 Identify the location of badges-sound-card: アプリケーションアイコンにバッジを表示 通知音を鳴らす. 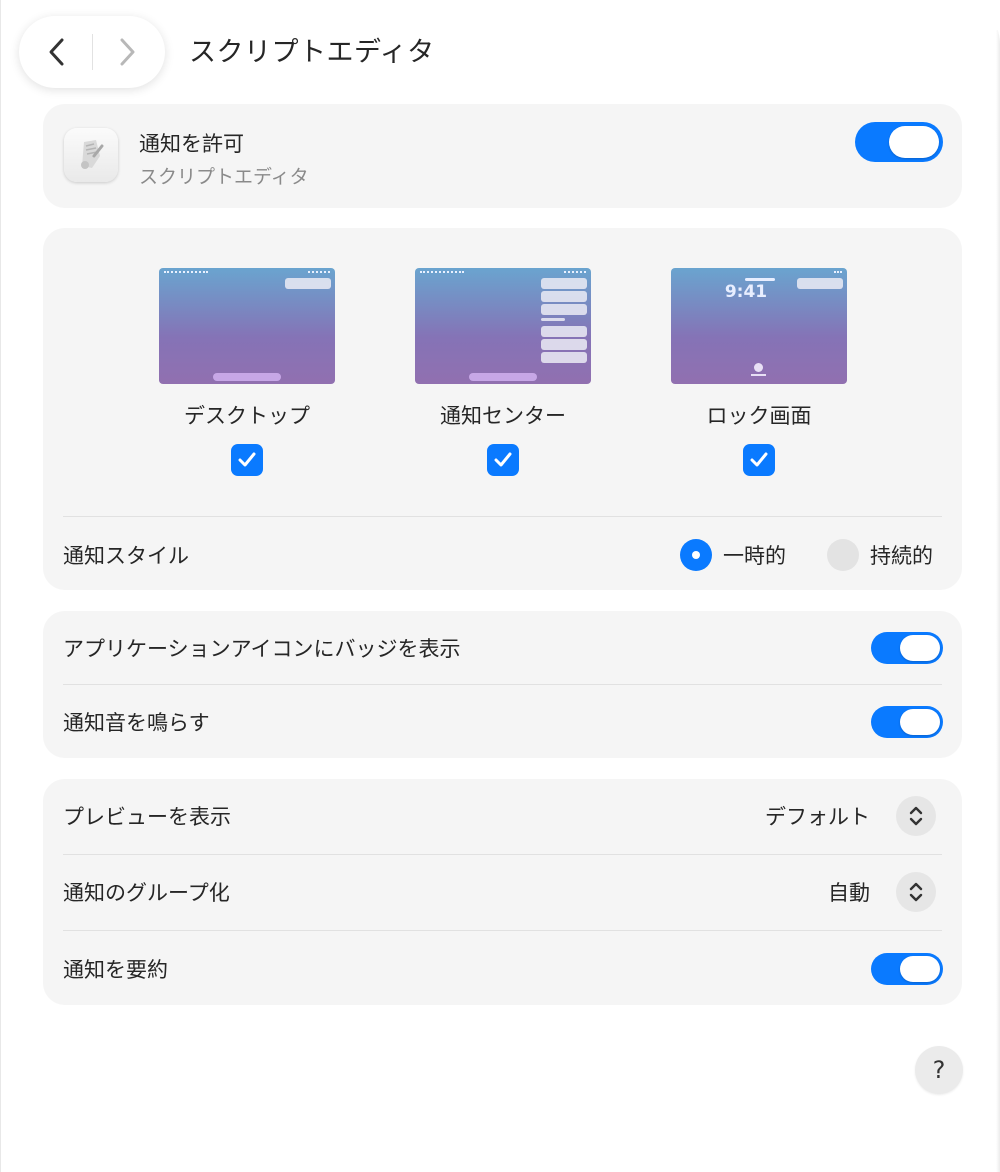
(502, 684).